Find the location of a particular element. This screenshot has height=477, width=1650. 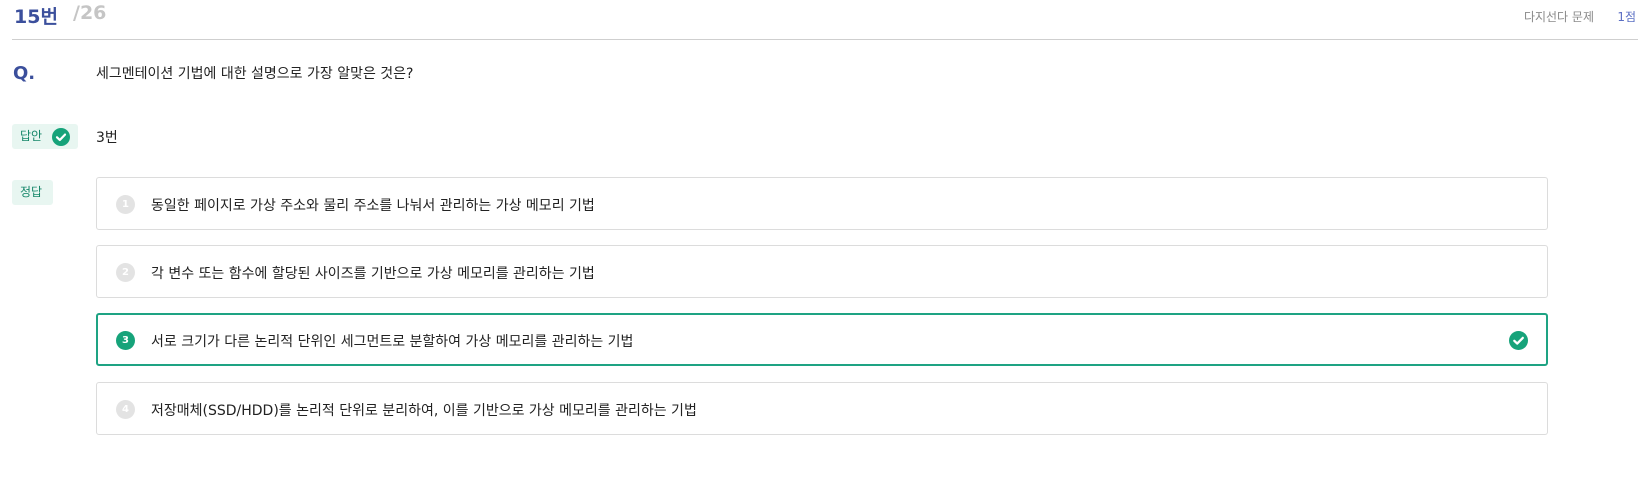

choice-number-badge: 4 is located at coordinates (125, 409).